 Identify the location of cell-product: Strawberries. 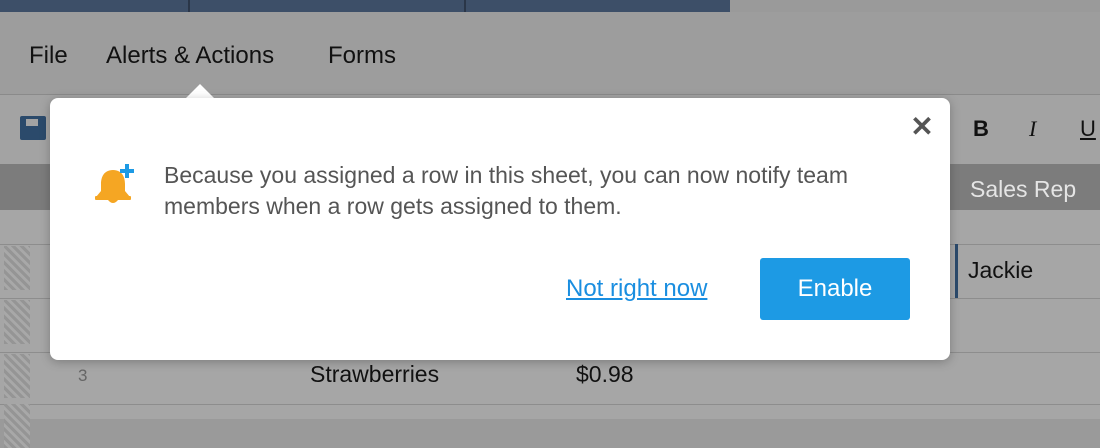
(374, 374).